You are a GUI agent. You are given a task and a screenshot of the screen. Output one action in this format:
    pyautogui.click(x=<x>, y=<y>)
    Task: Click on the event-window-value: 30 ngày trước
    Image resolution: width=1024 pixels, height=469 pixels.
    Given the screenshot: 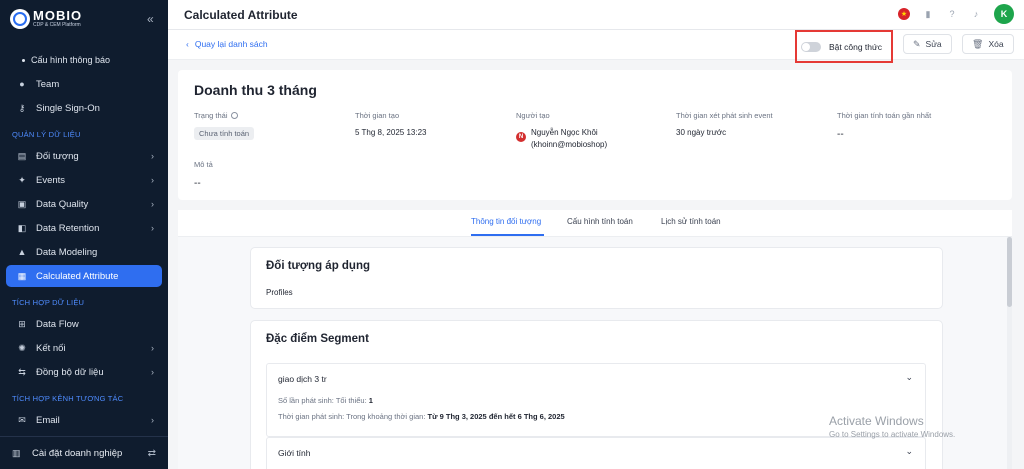 What is the action you would take?
    pyautogui.click(x=701, y=132)
    